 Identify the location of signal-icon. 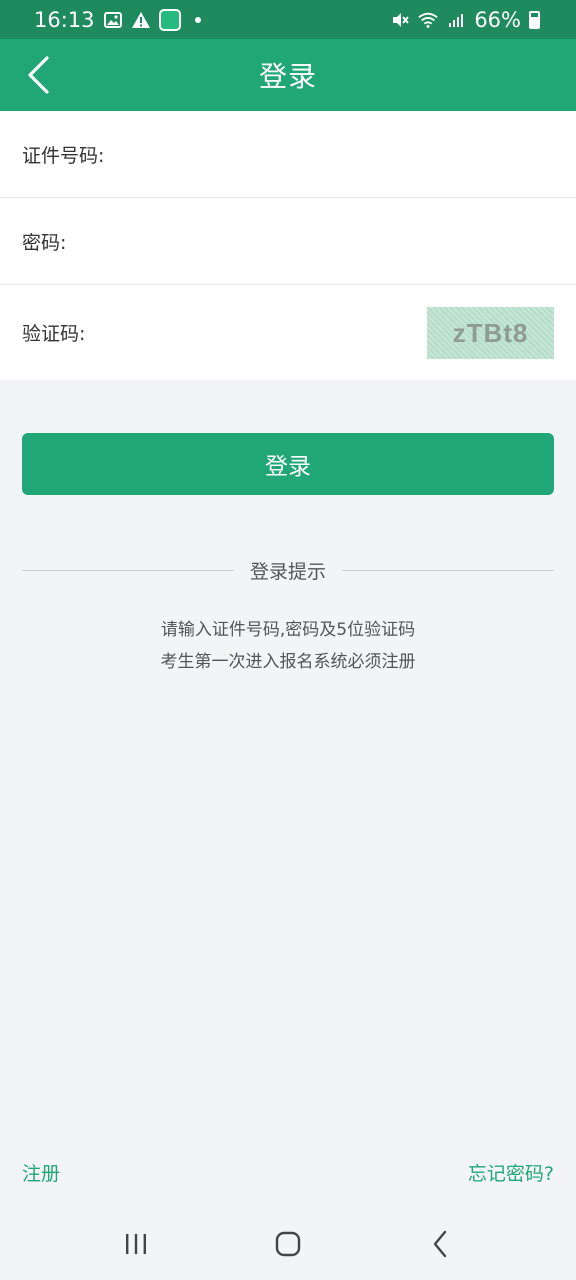
(456, 20).